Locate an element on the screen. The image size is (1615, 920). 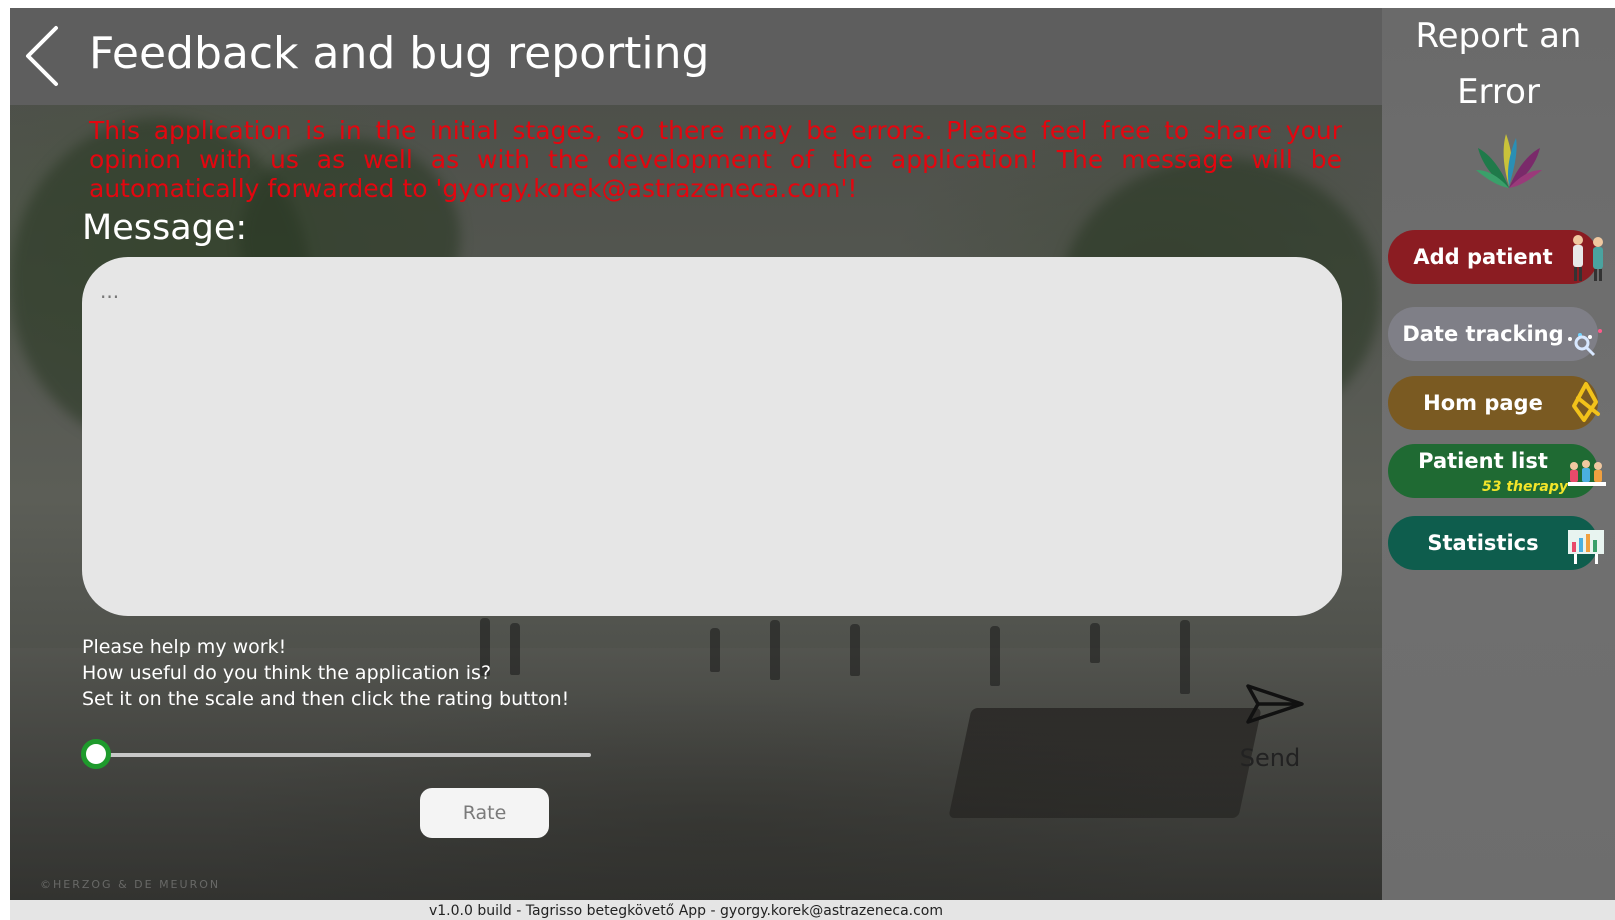
therapy-count-badge: 53 therapy is located at coordinates (1524, 487).